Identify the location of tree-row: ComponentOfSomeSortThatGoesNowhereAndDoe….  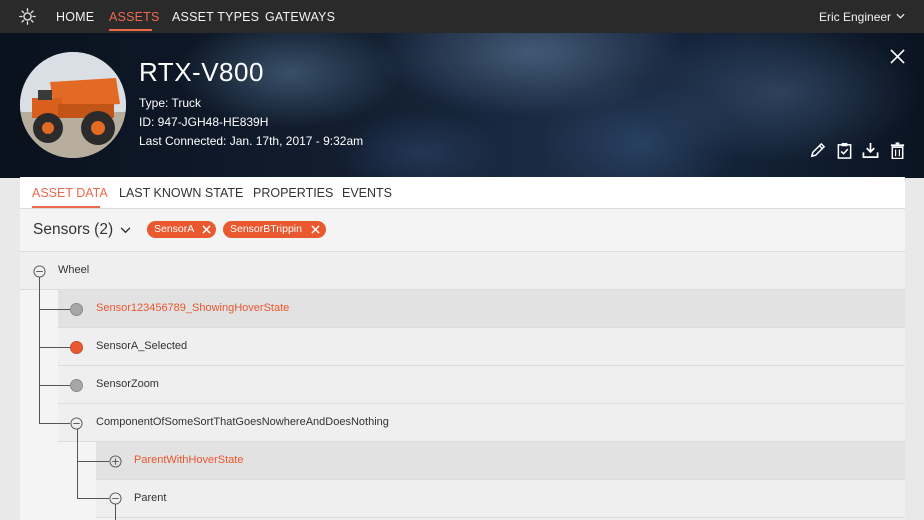
(481, 423).